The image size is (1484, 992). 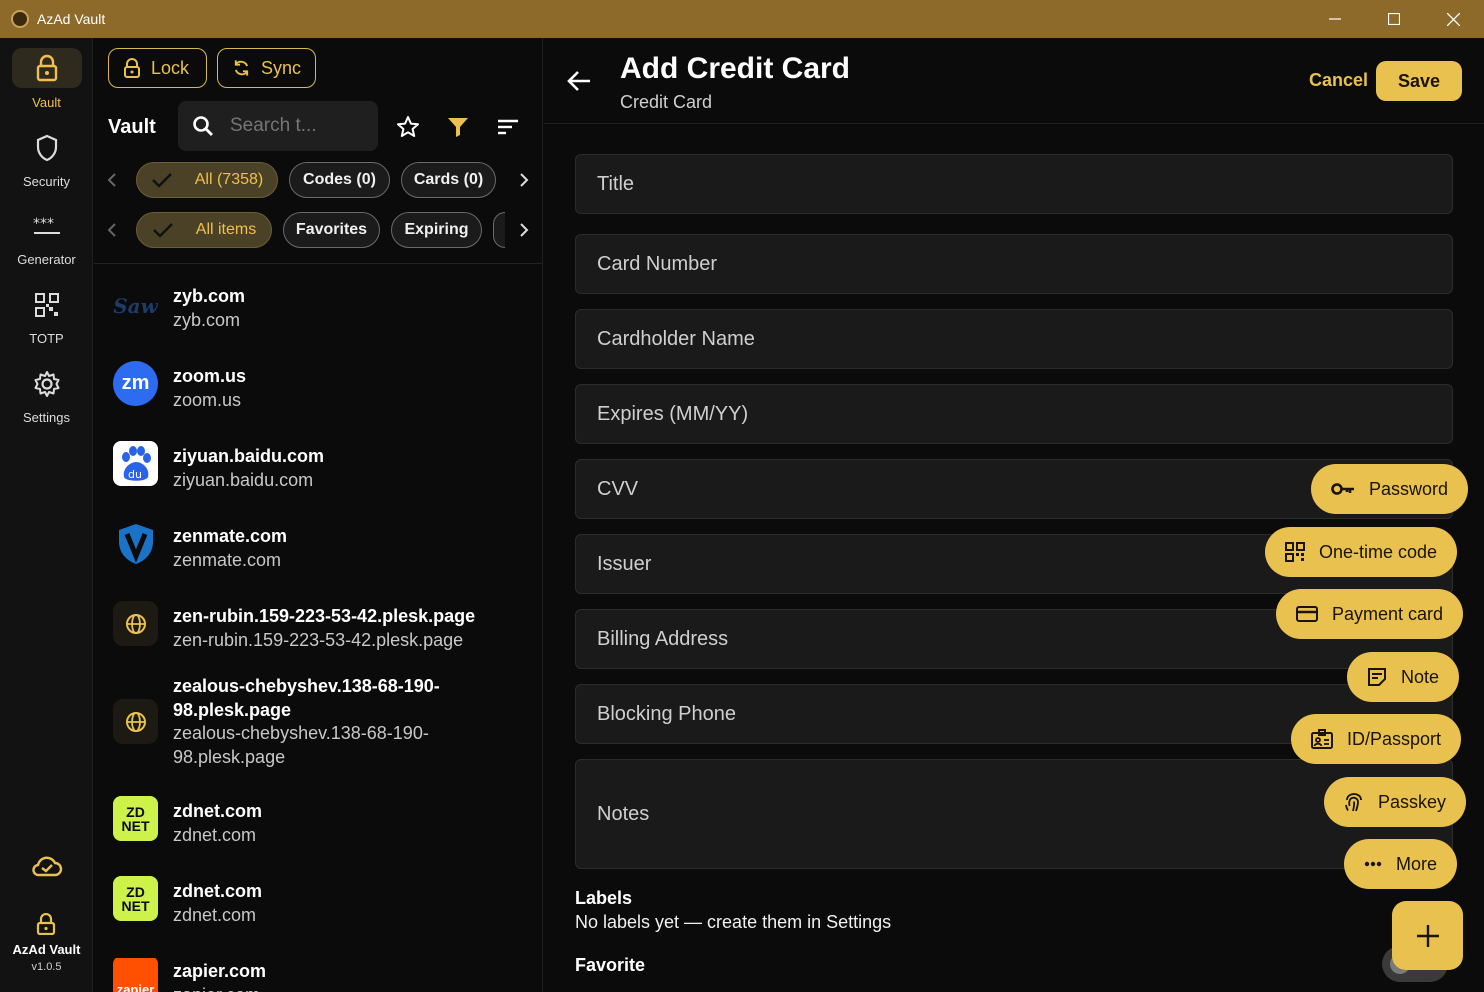 What do you see at coordinates (1014, 81) in the screenshot?
I see `form-header: Add Credit Card Credit Card Cancel Save` at bounding box center [1014, 81].